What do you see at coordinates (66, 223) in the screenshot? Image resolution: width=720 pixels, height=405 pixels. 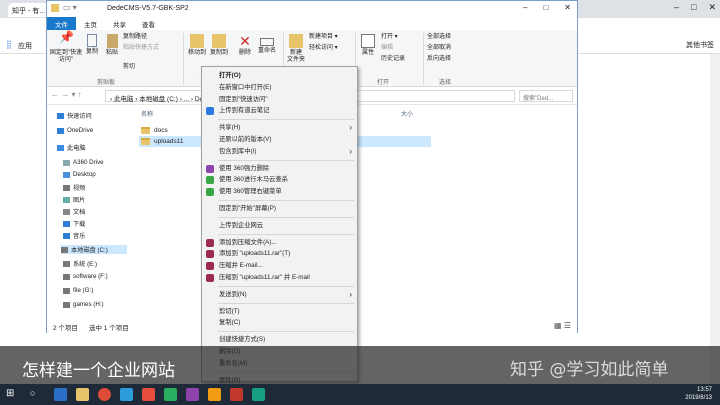 I see `download-icon` at bounding box center [66, 223].